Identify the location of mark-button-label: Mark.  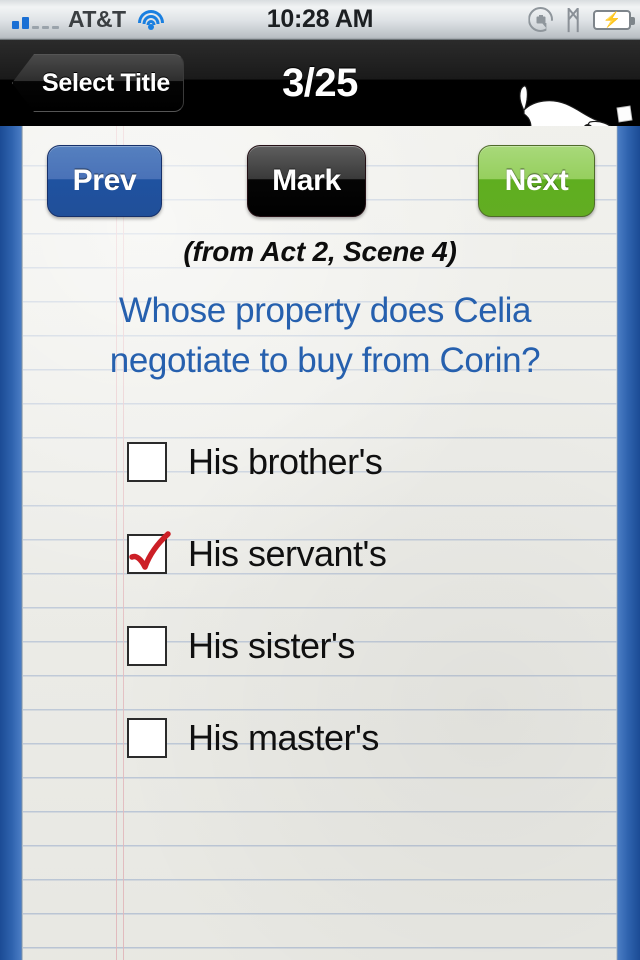
(306, 180).